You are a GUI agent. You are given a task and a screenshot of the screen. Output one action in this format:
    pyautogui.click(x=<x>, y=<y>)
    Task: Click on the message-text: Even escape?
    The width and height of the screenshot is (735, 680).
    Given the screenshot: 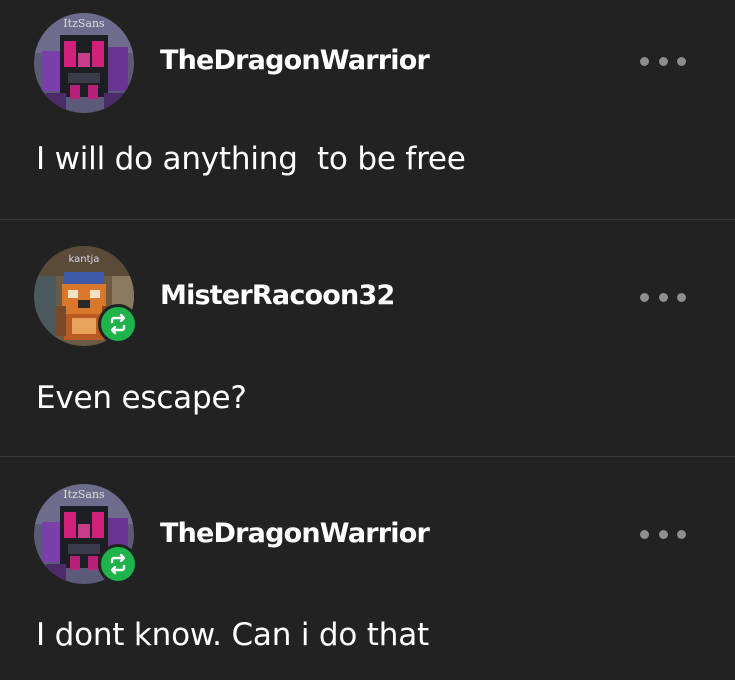 What is the action you would take?
    pyautogui.click(x=141, y=398)
    